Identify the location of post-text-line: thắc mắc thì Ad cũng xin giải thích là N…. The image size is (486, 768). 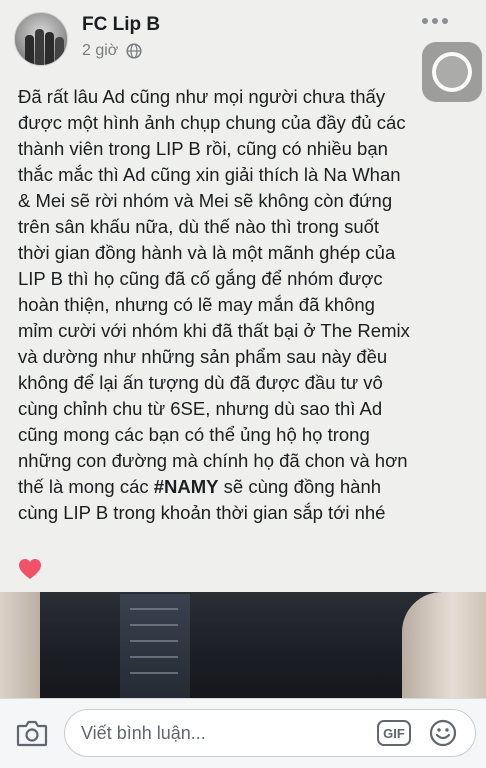
(209, 174).